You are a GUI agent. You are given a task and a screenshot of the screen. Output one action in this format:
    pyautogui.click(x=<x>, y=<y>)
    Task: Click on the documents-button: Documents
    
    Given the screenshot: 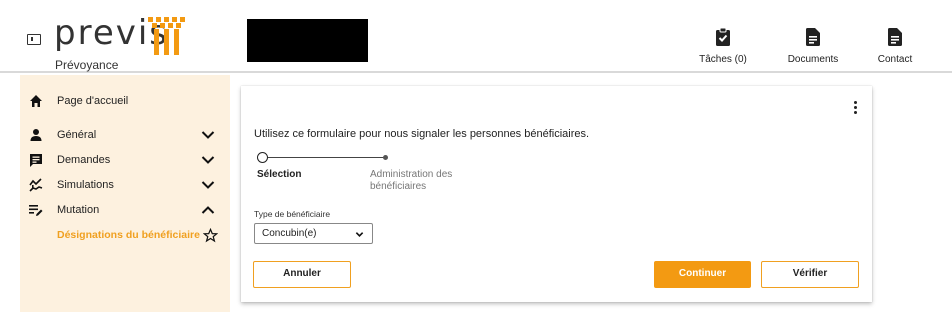 What is the action you would take?
    pyautogui.click(x=813, y=46)
    